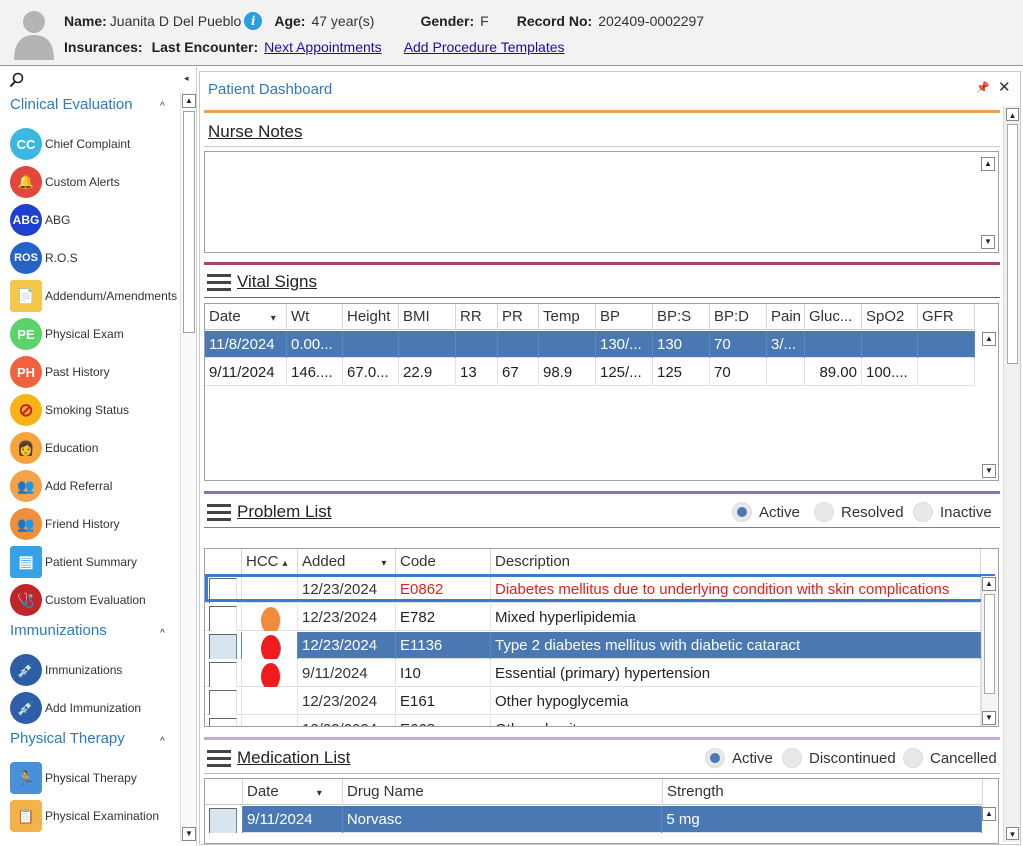 This screenshot has width=1023, height=846. I want to click on sidebar-item-ros: ROS R.O.S, so click(95, 258).